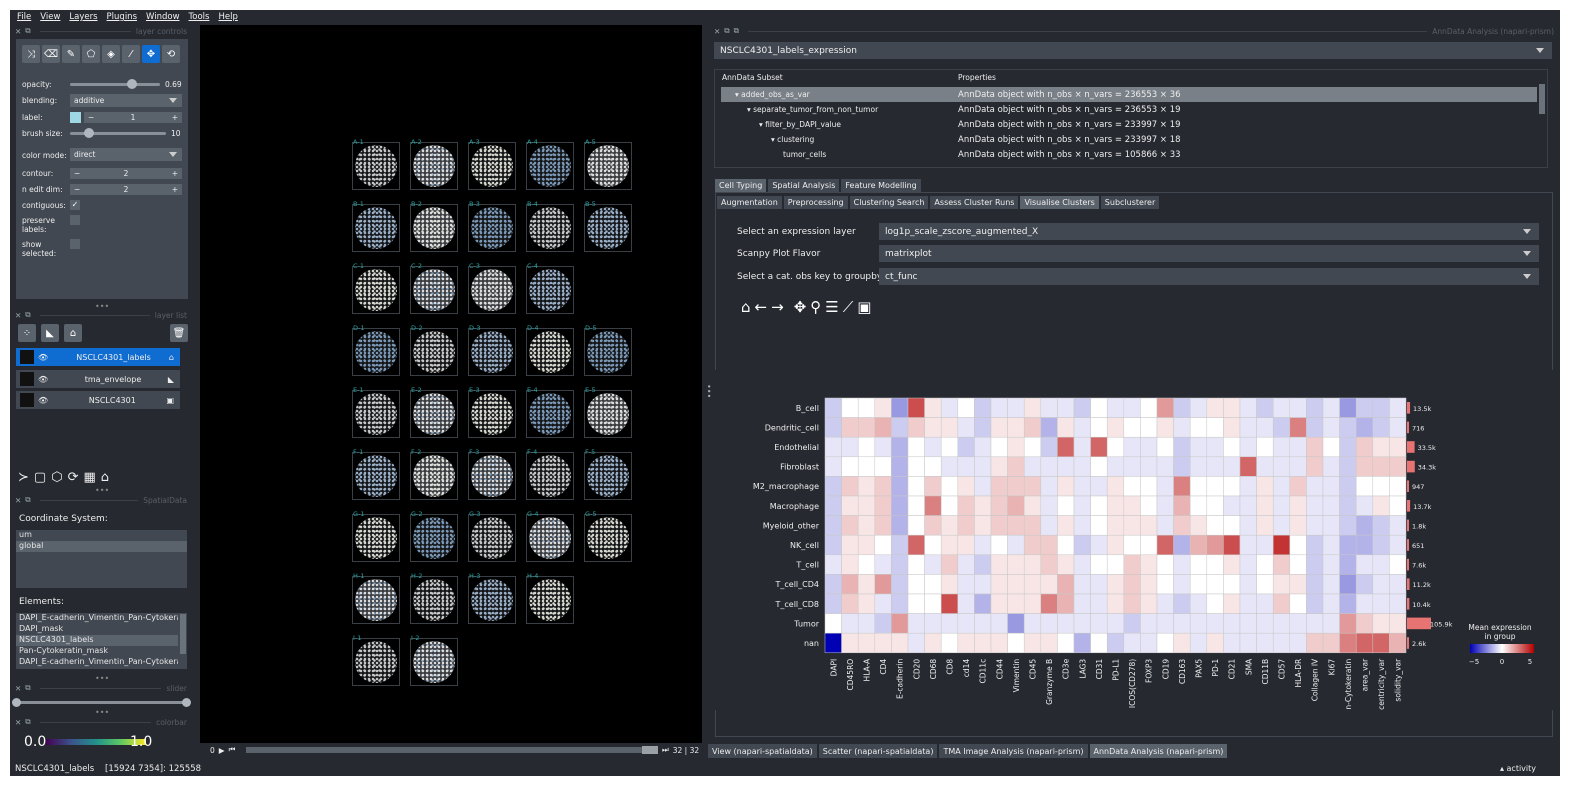  Describe the element at coordinates (665, 750) in the screenshot. I see `step-end-icon: ⏭` at that location.